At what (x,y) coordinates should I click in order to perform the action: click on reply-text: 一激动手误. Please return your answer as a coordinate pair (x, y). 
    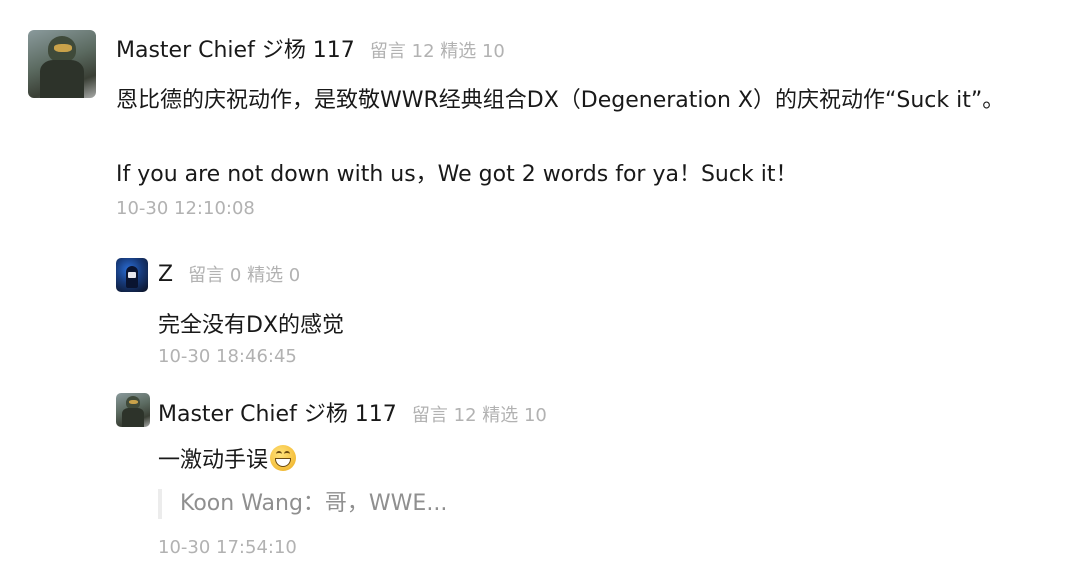
    Looking at the image, I should click on (227, 458).